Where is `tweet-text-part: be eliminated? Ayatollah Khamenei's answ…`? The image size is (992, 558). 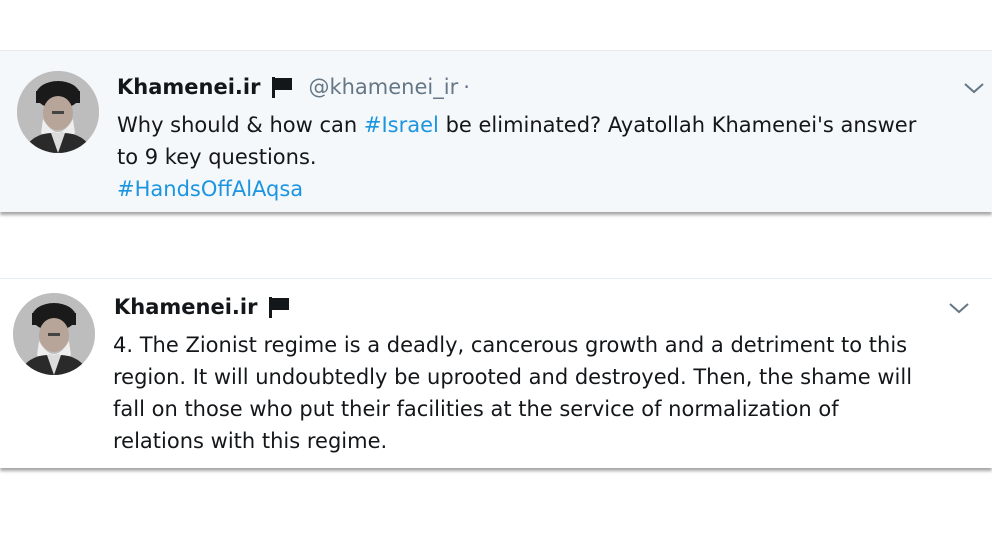 tweet-text-part: be eliminated? Ayatollah Khamenei's answ… is located at coordinates (677, 125).